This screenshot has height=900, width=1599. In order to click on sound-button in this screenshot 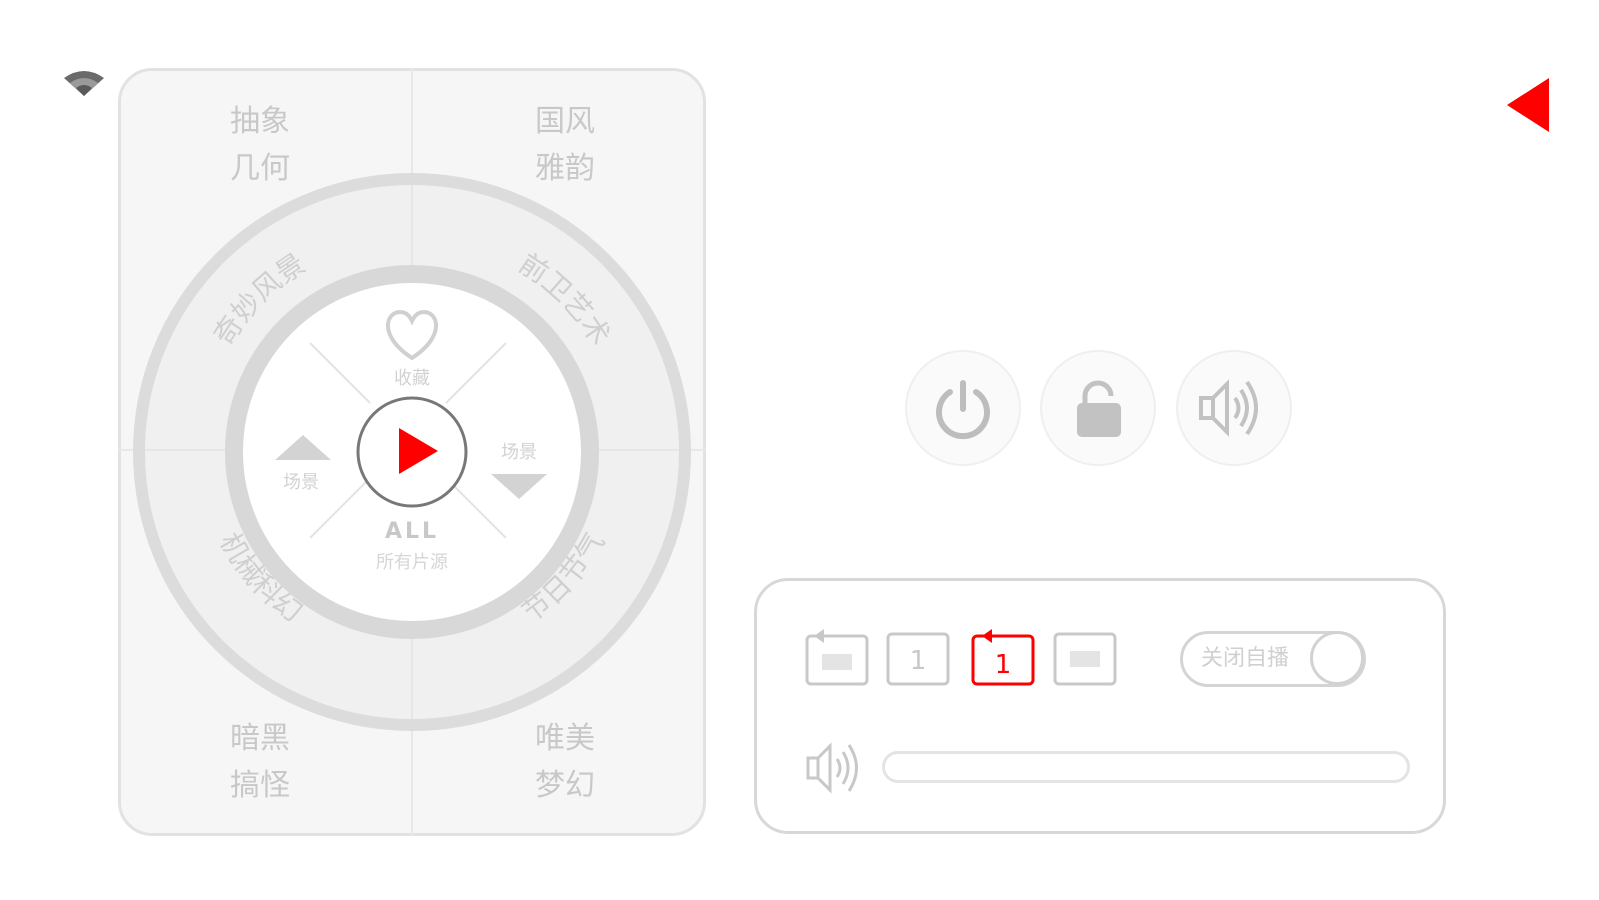, I will do `click(1234, 408)`.